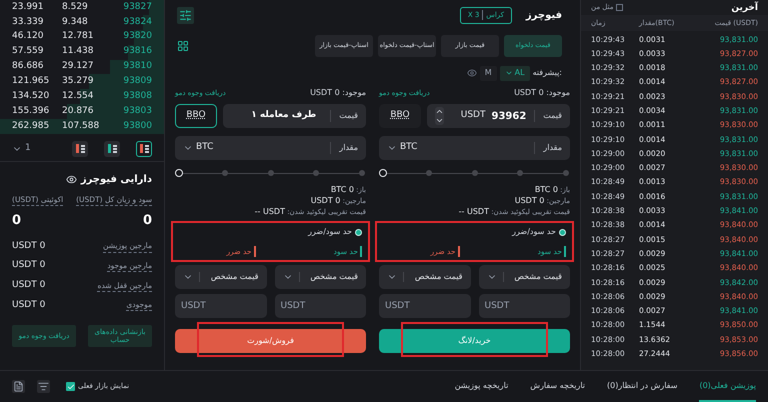 This screenshot has width=768, height=402. I want to click on equity-value: 0, so click(17, 221).